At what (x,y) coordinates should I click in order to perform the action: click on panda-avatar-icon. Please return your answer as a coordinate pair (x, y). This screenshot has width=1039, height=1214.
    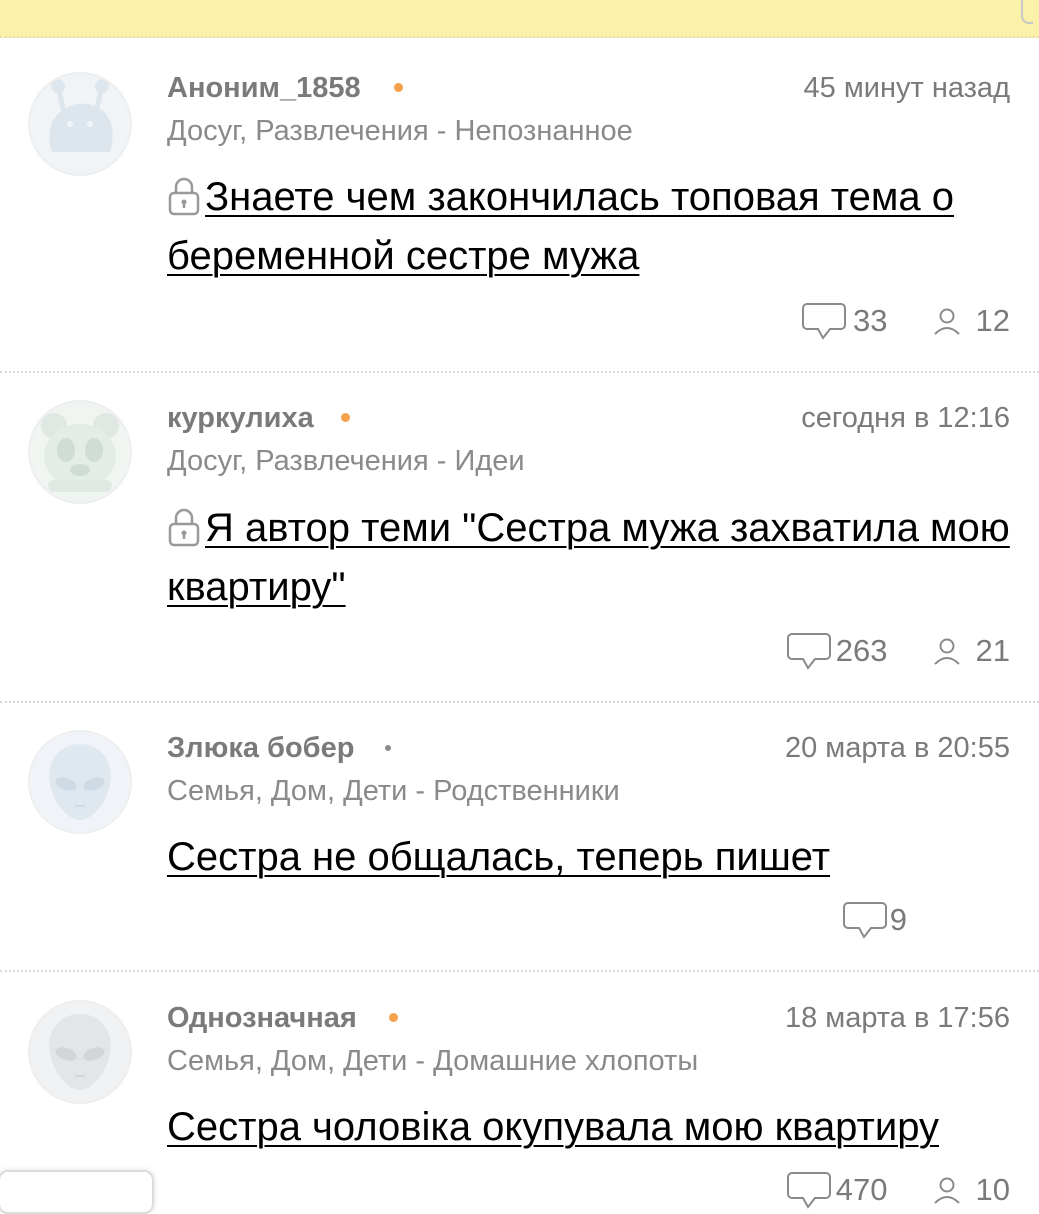
    Looking at the image, I should click on (80, 452).